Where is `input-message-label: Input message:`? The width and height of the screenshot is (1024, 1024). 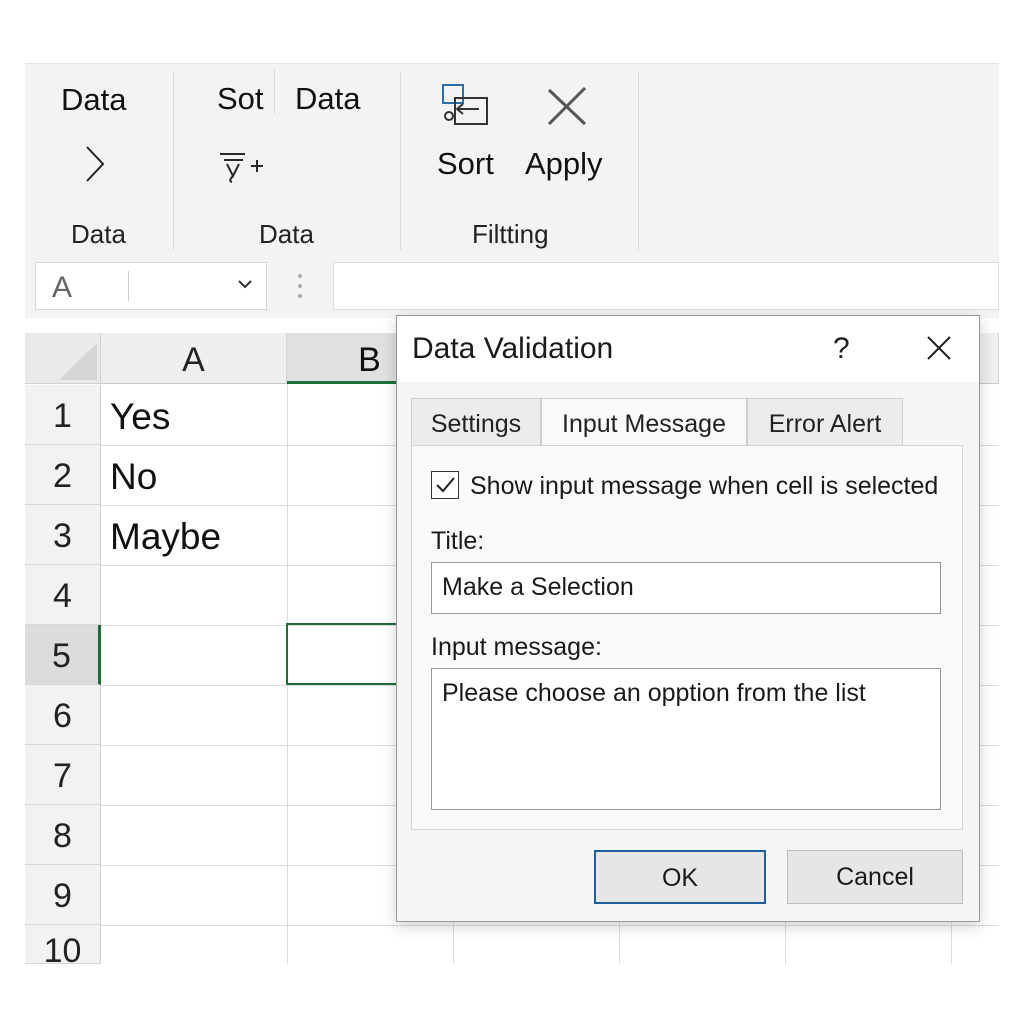 input-message-label: Input message: is located at coordinates (516, 647).